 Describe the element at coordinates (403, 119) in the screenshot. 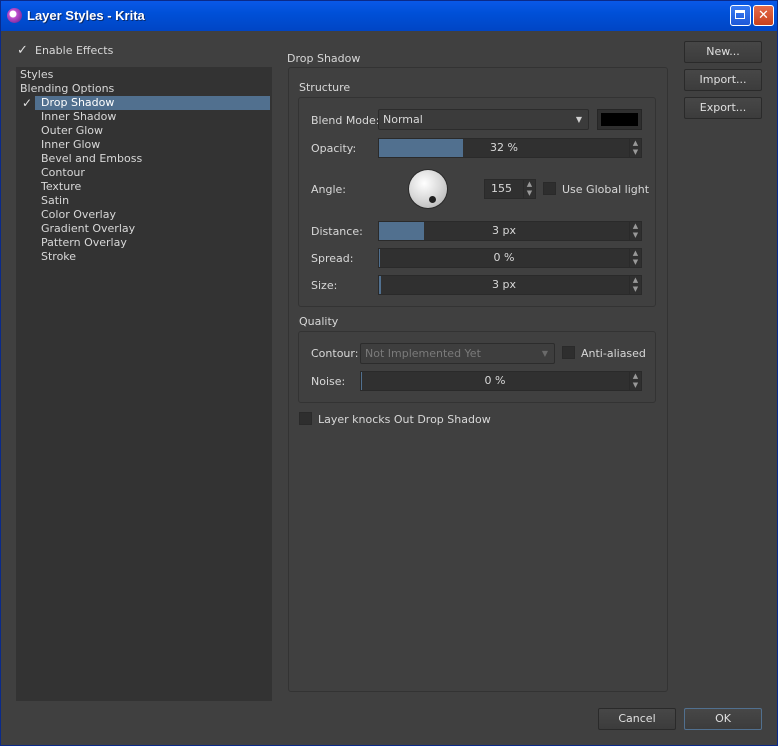

I see `blend-mode-value: Normal` at that location.